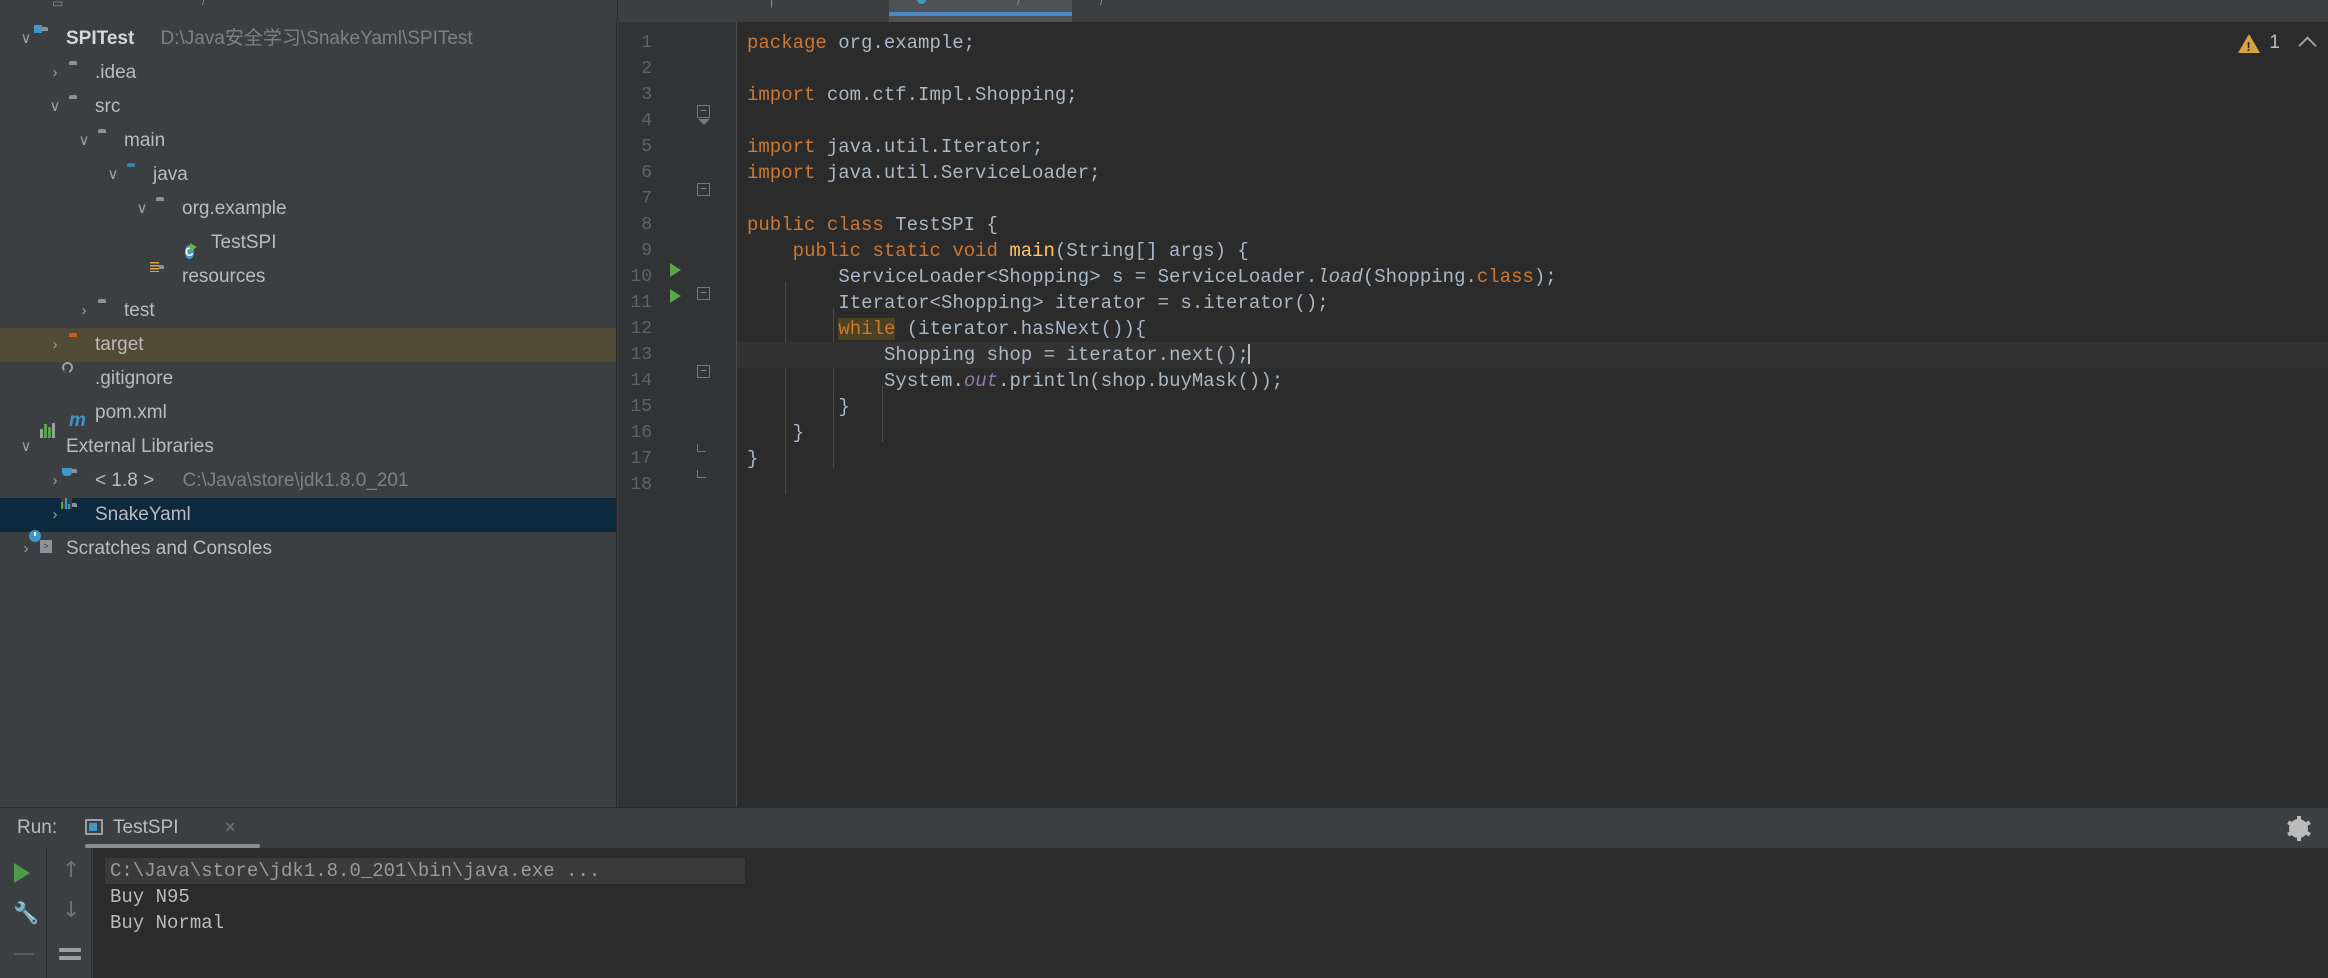 The image size is (2328, 978). I want to click on code-line: public static void main(String[] args) {, so click(1532, 251).